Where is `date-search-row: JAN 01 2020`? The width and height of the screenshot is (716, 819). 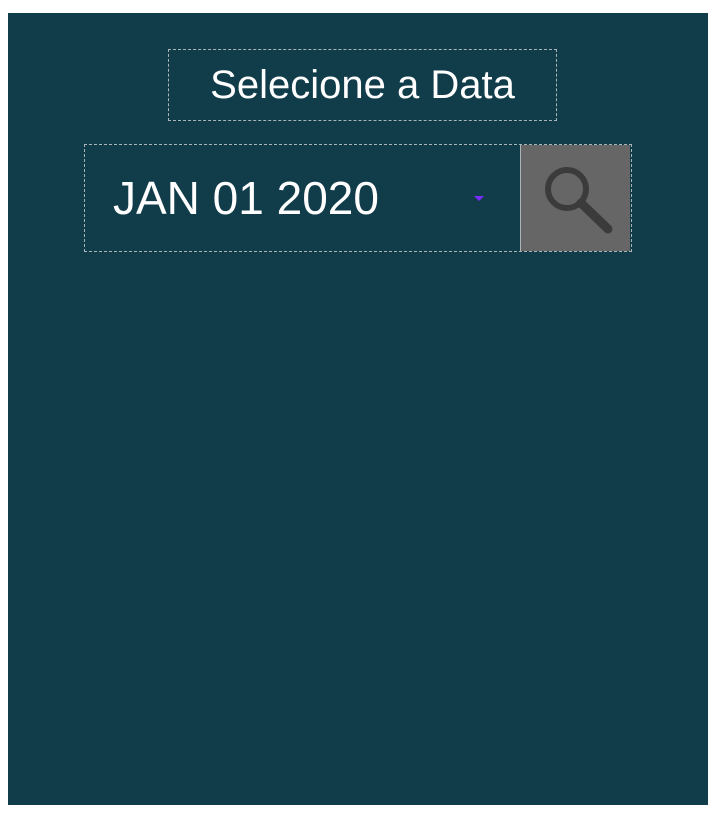 date-search-row: JAN 01 2020 is located at coordinates (358, 198).